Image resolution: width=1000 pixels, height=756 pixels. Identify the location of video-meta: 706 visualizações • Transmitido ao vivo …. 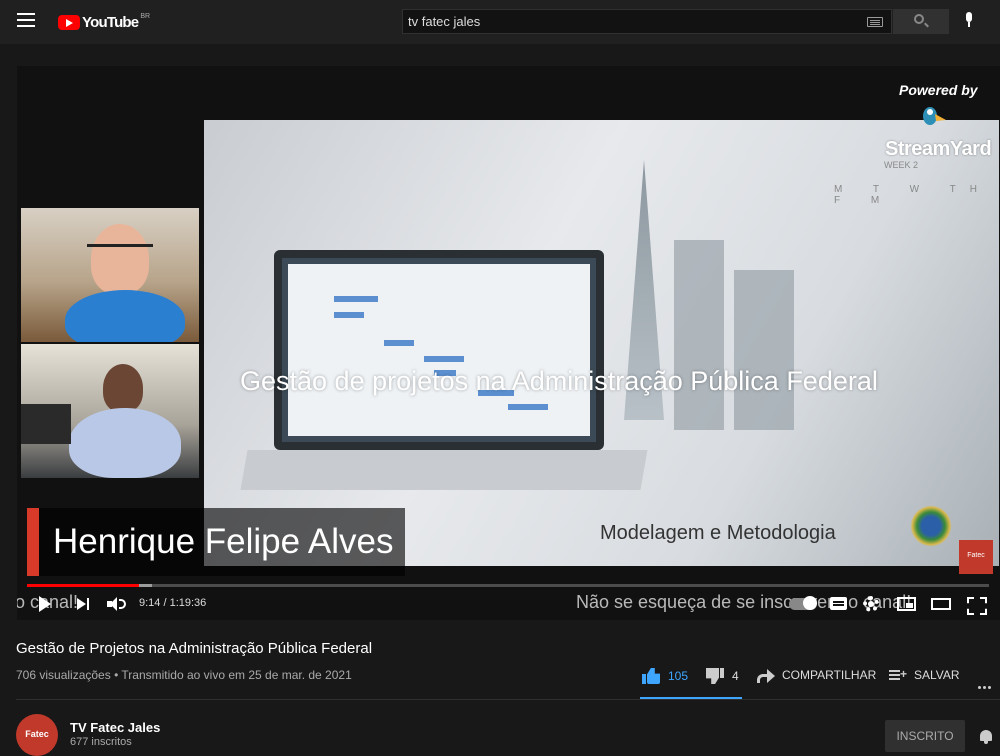
(184, 675).